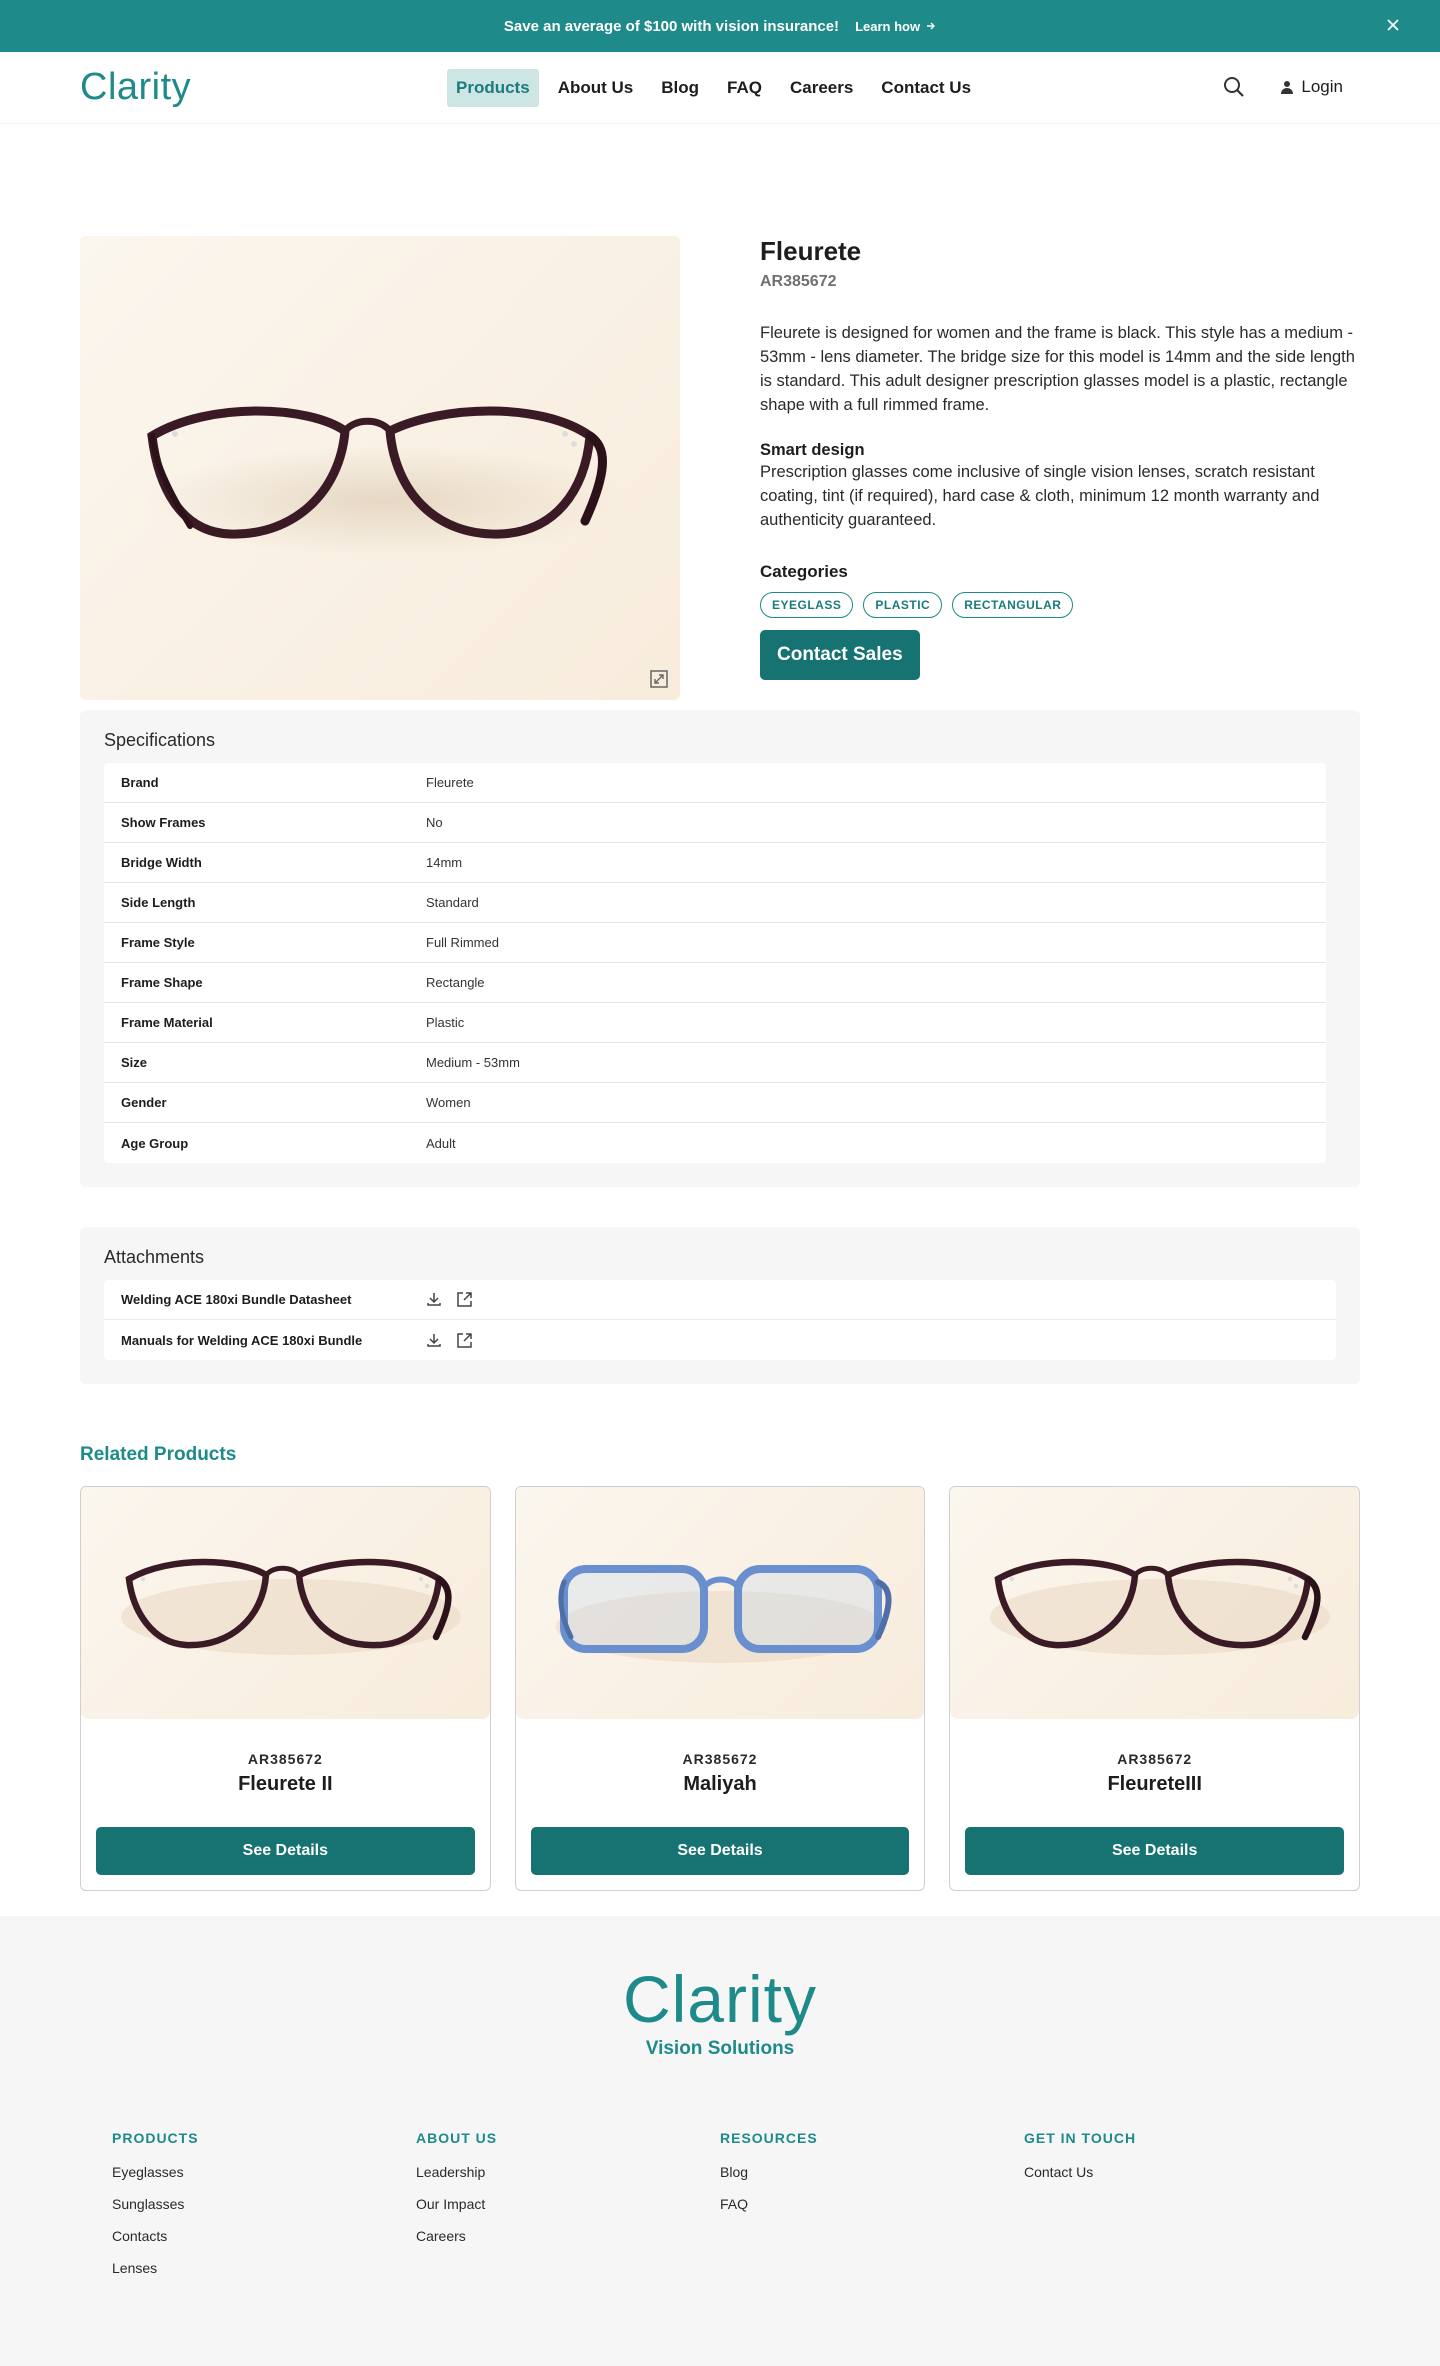 The height and width of the screenshot is (2366, 1440). Describe the element at coordinates (715, 983) in the screenshot. I see `table-row: Frame Shape Rectangle` at that location.